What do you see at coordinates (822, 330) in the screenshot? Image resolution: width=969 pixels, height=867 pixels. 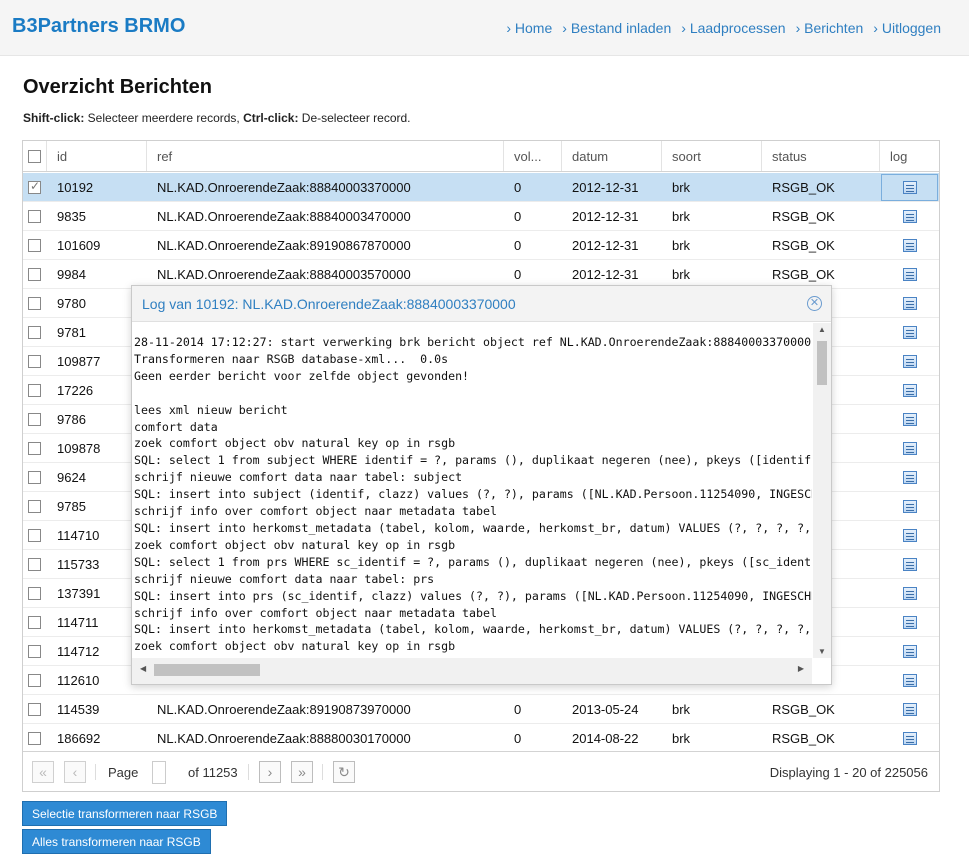 I see `scroll-up-arrow-icon: ▲` at bounding box center [822, 330].